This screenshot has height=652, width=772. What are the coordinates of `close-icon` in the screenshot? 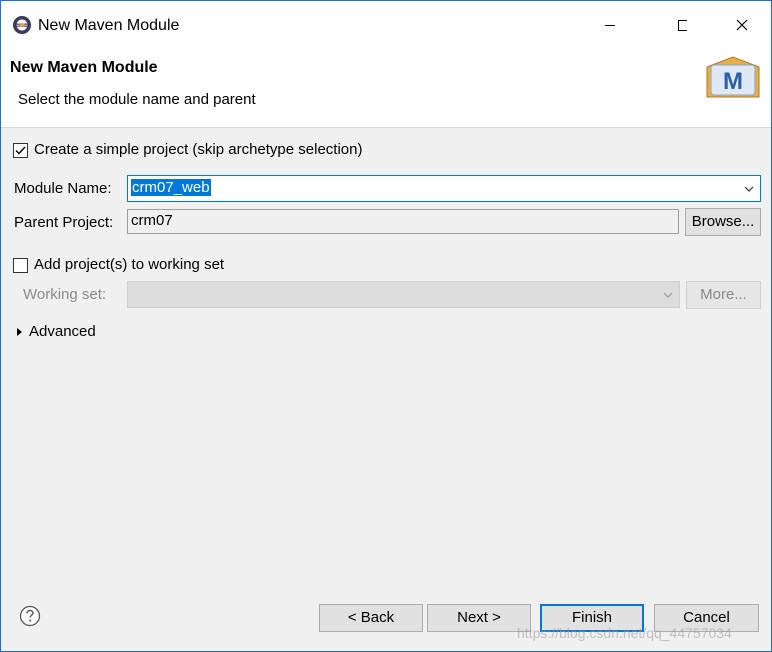 It's located at (742, 25).